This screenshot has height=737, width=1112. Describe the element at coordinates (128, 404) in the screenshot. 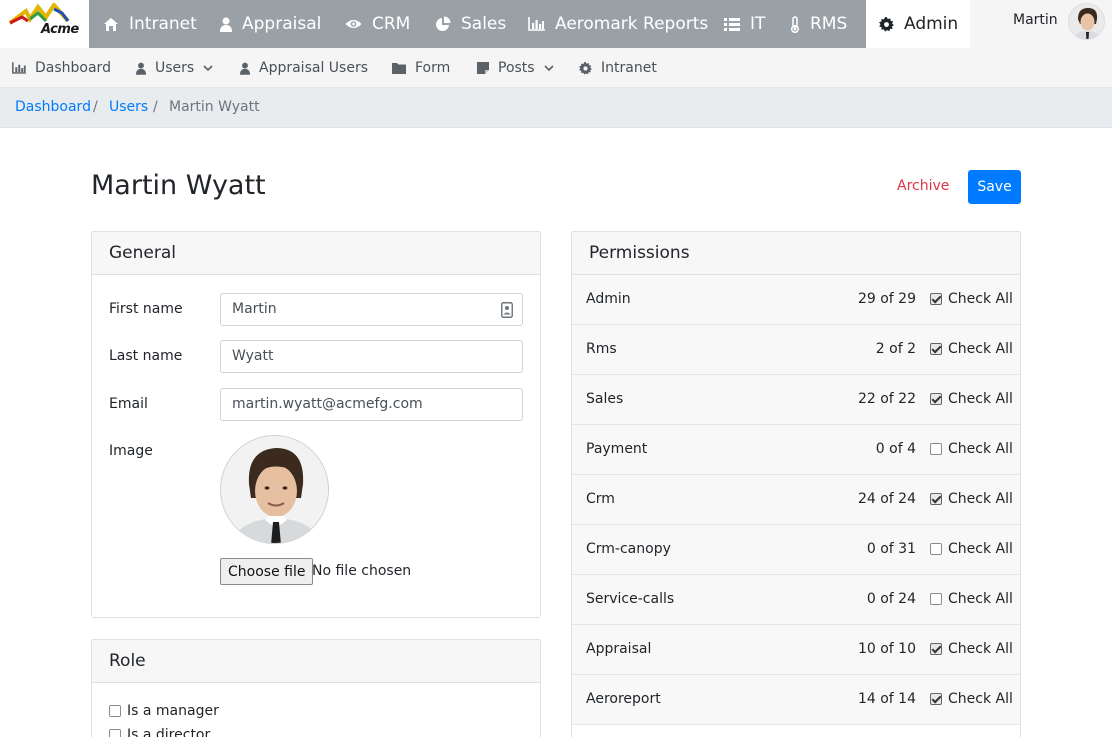

I see `email-label: Email` at that location.